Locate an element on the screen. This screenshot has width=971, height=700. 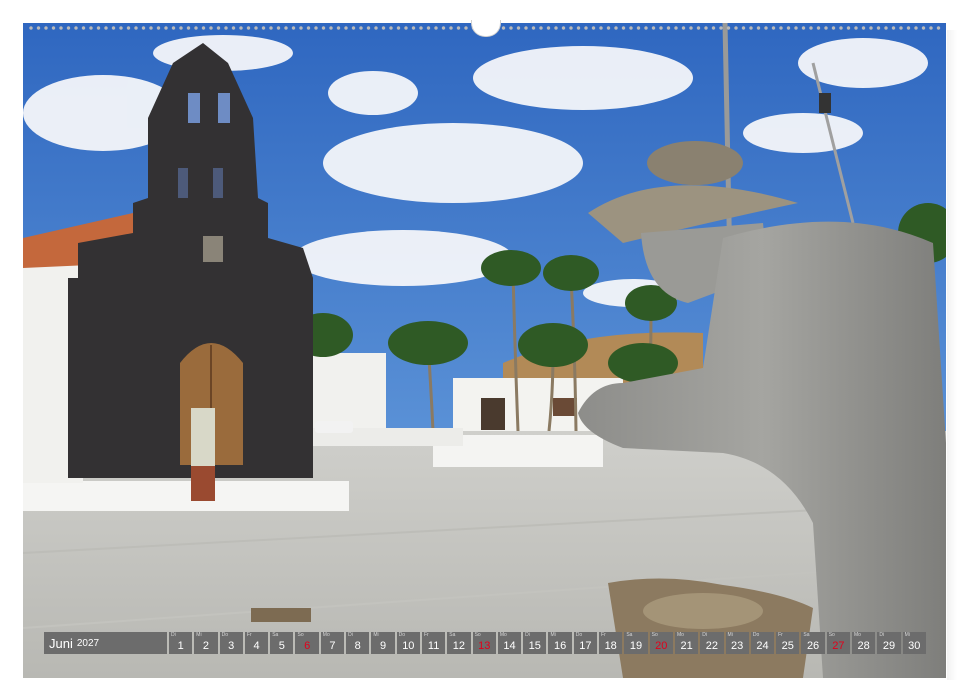
day-number: 21 is located at coordinates (686, 646).